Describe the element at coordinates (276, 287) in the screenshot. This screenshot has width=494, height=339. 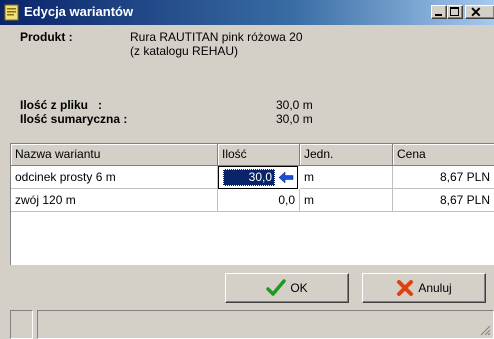
I see `check-icon` at that location.